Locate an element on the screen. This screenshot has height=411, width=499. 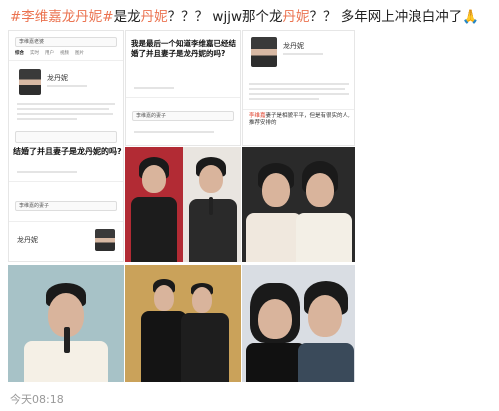
post-timestamp: 今天08:18 is located at coordinates (37, 399).